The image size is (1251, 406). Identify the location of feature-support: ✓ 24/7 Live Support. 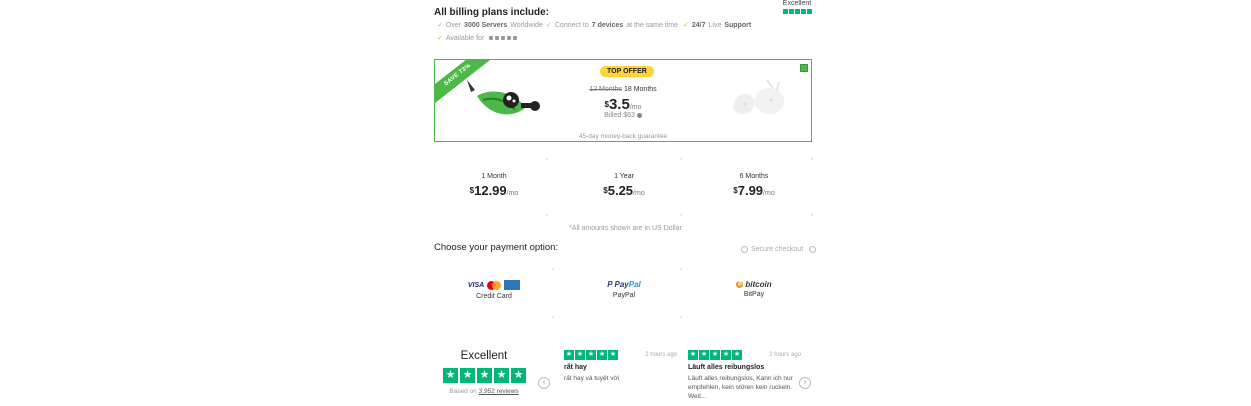
(717, 25).